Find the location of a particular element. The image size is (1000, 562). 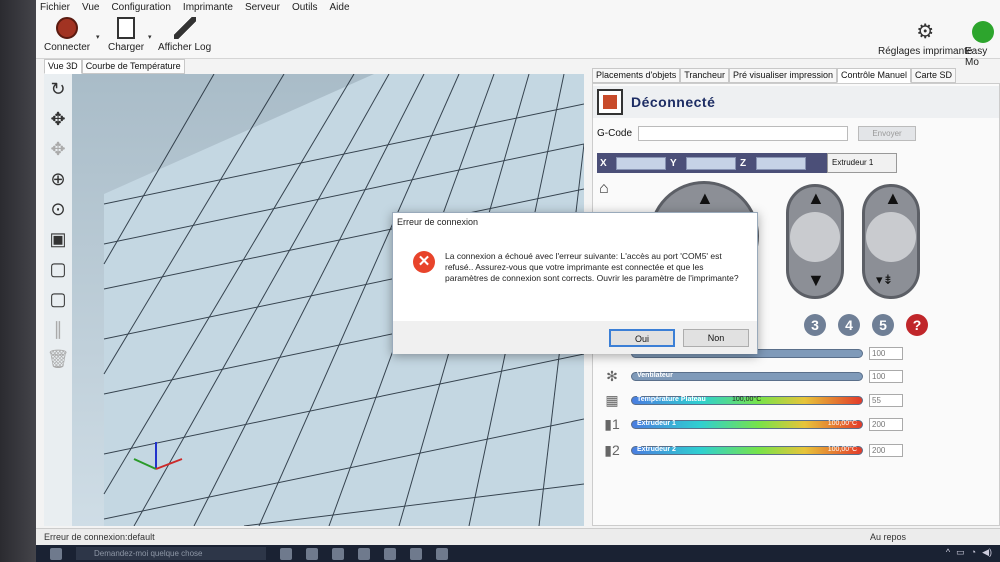

bed-temp-label: Température Plateau is located at coordinates (671, 399).